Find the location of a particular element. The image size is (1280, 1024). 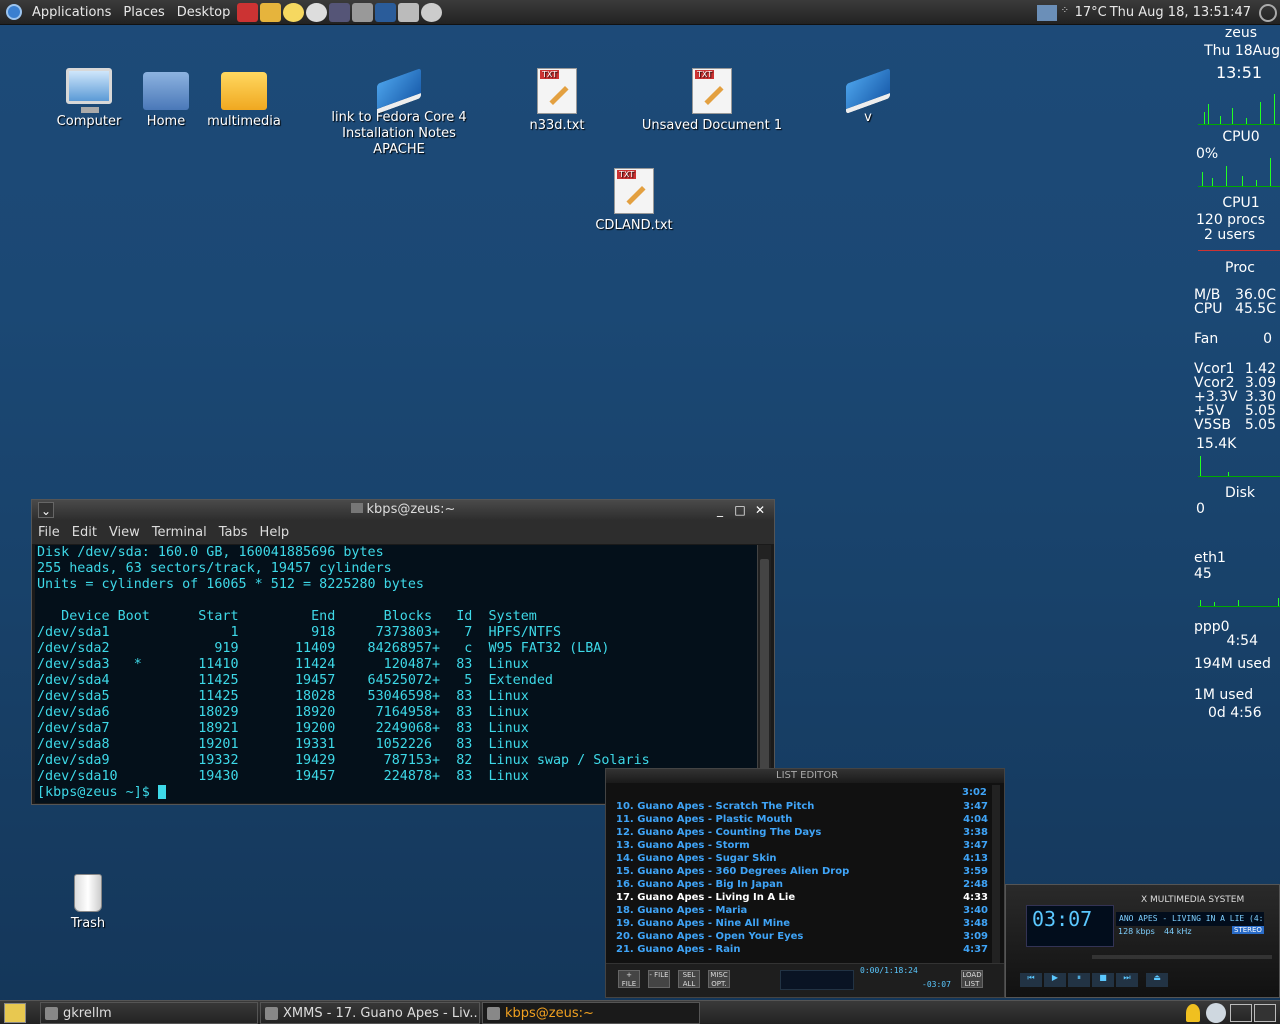

gk-date: Thu 18Aug is located at coordinates (1242, 51).